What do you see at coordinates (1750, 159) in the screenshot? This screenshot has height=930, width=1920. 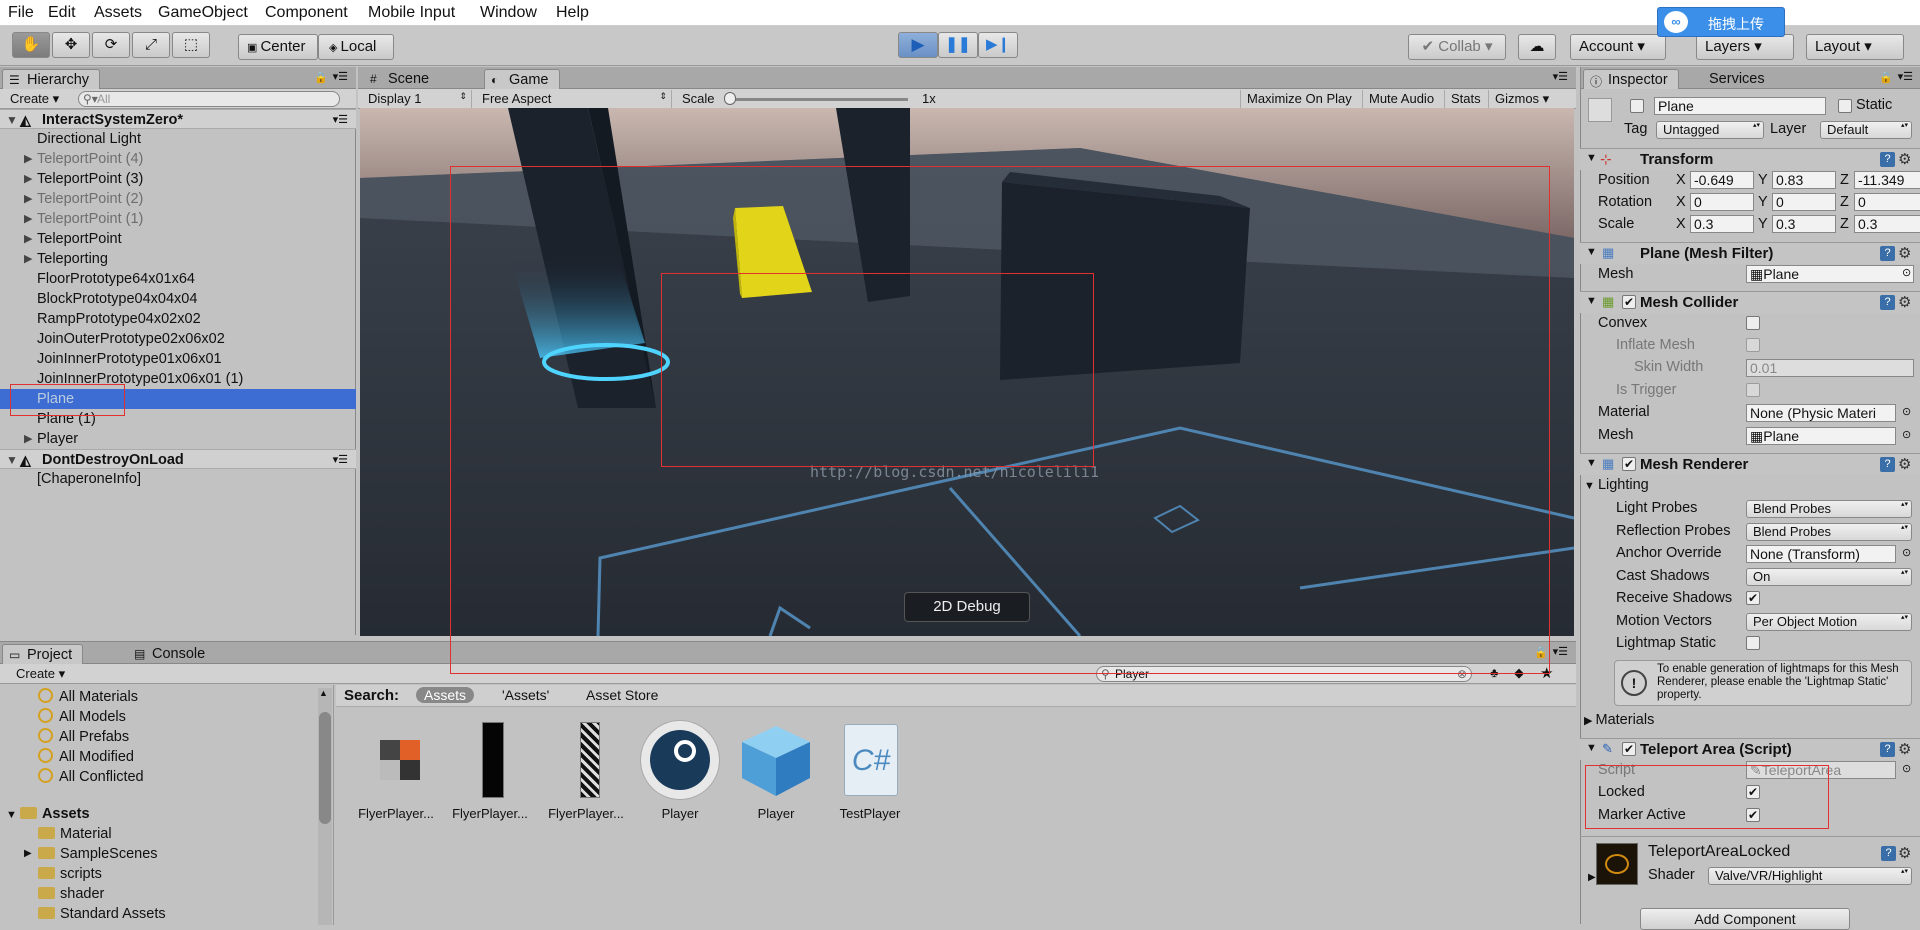 I see `transform-header: ▼ ⊹ Transform ? ⚙` at bounding box center [1750, 159].